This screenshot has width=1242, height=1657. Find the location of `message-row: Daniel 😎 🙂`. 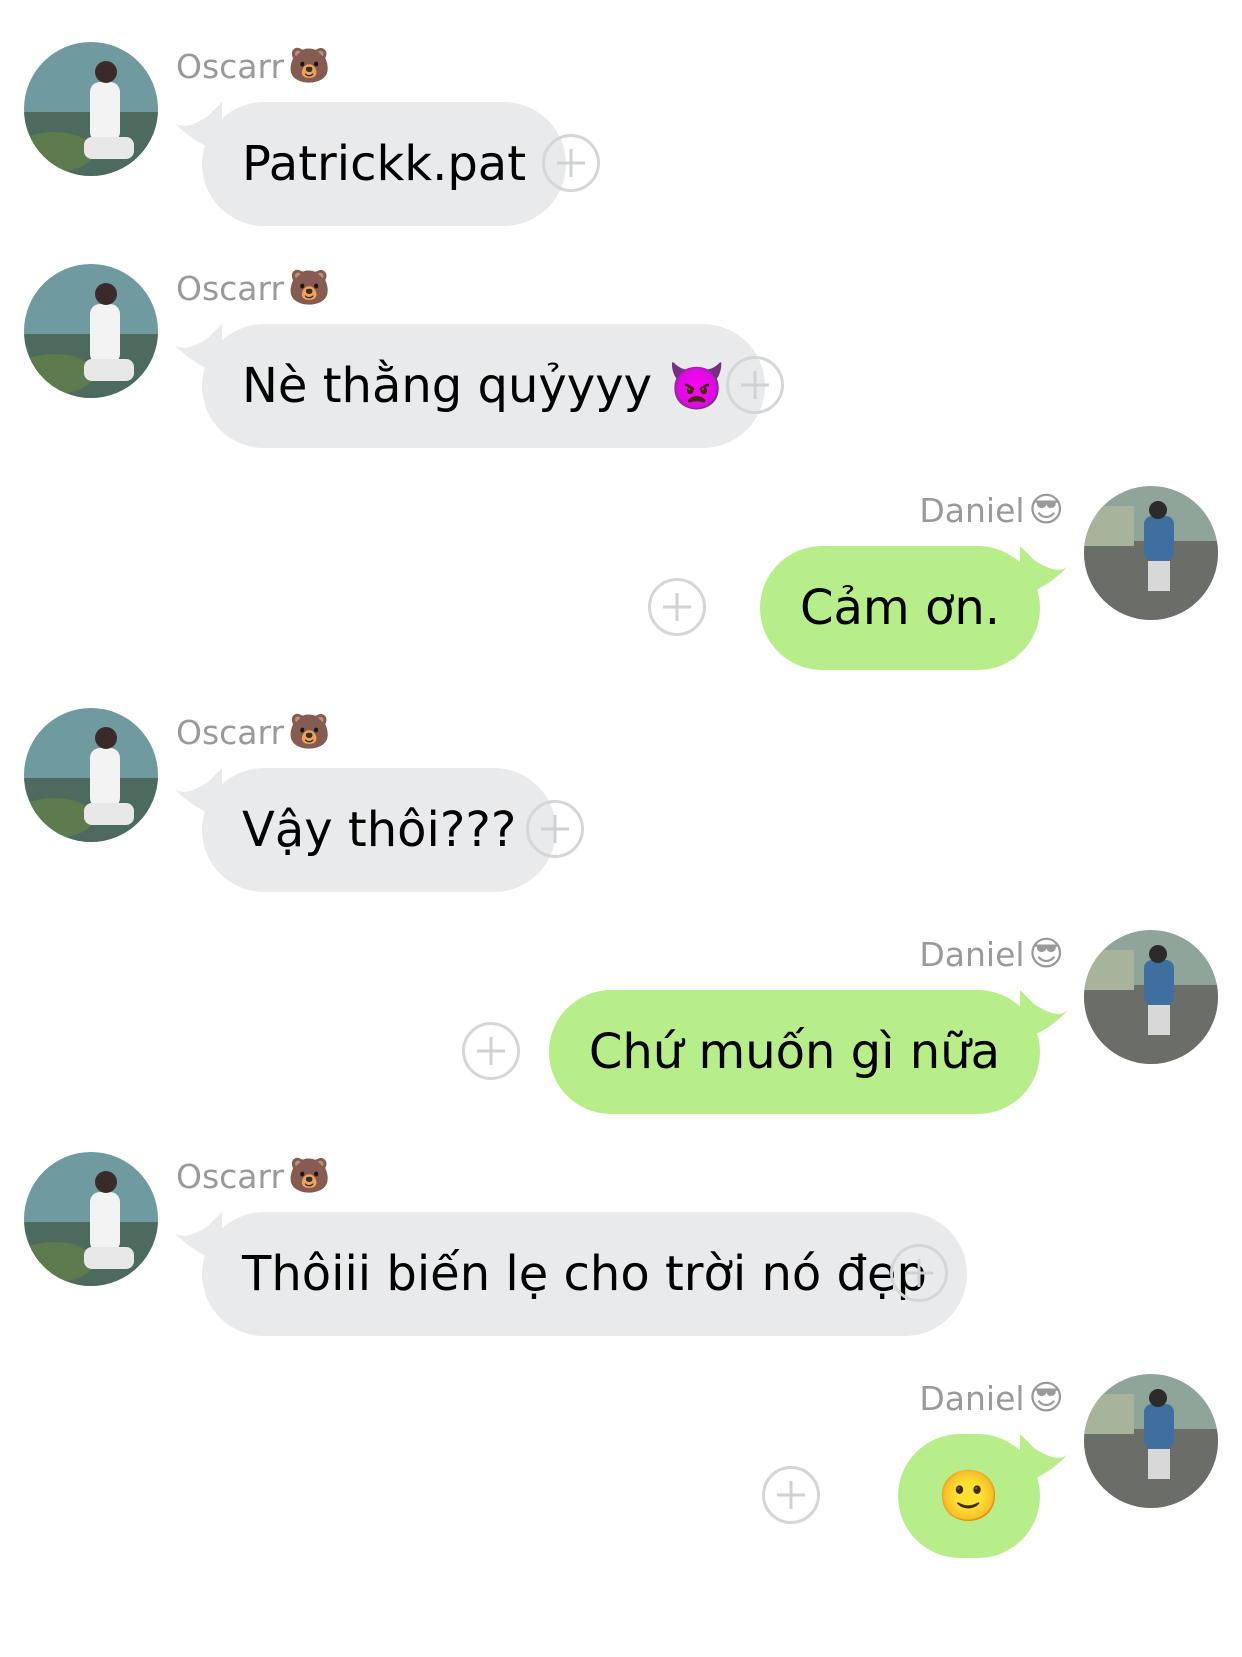

message-row: Daniel 😎 🙂 is located at coordinates (621, 1474).